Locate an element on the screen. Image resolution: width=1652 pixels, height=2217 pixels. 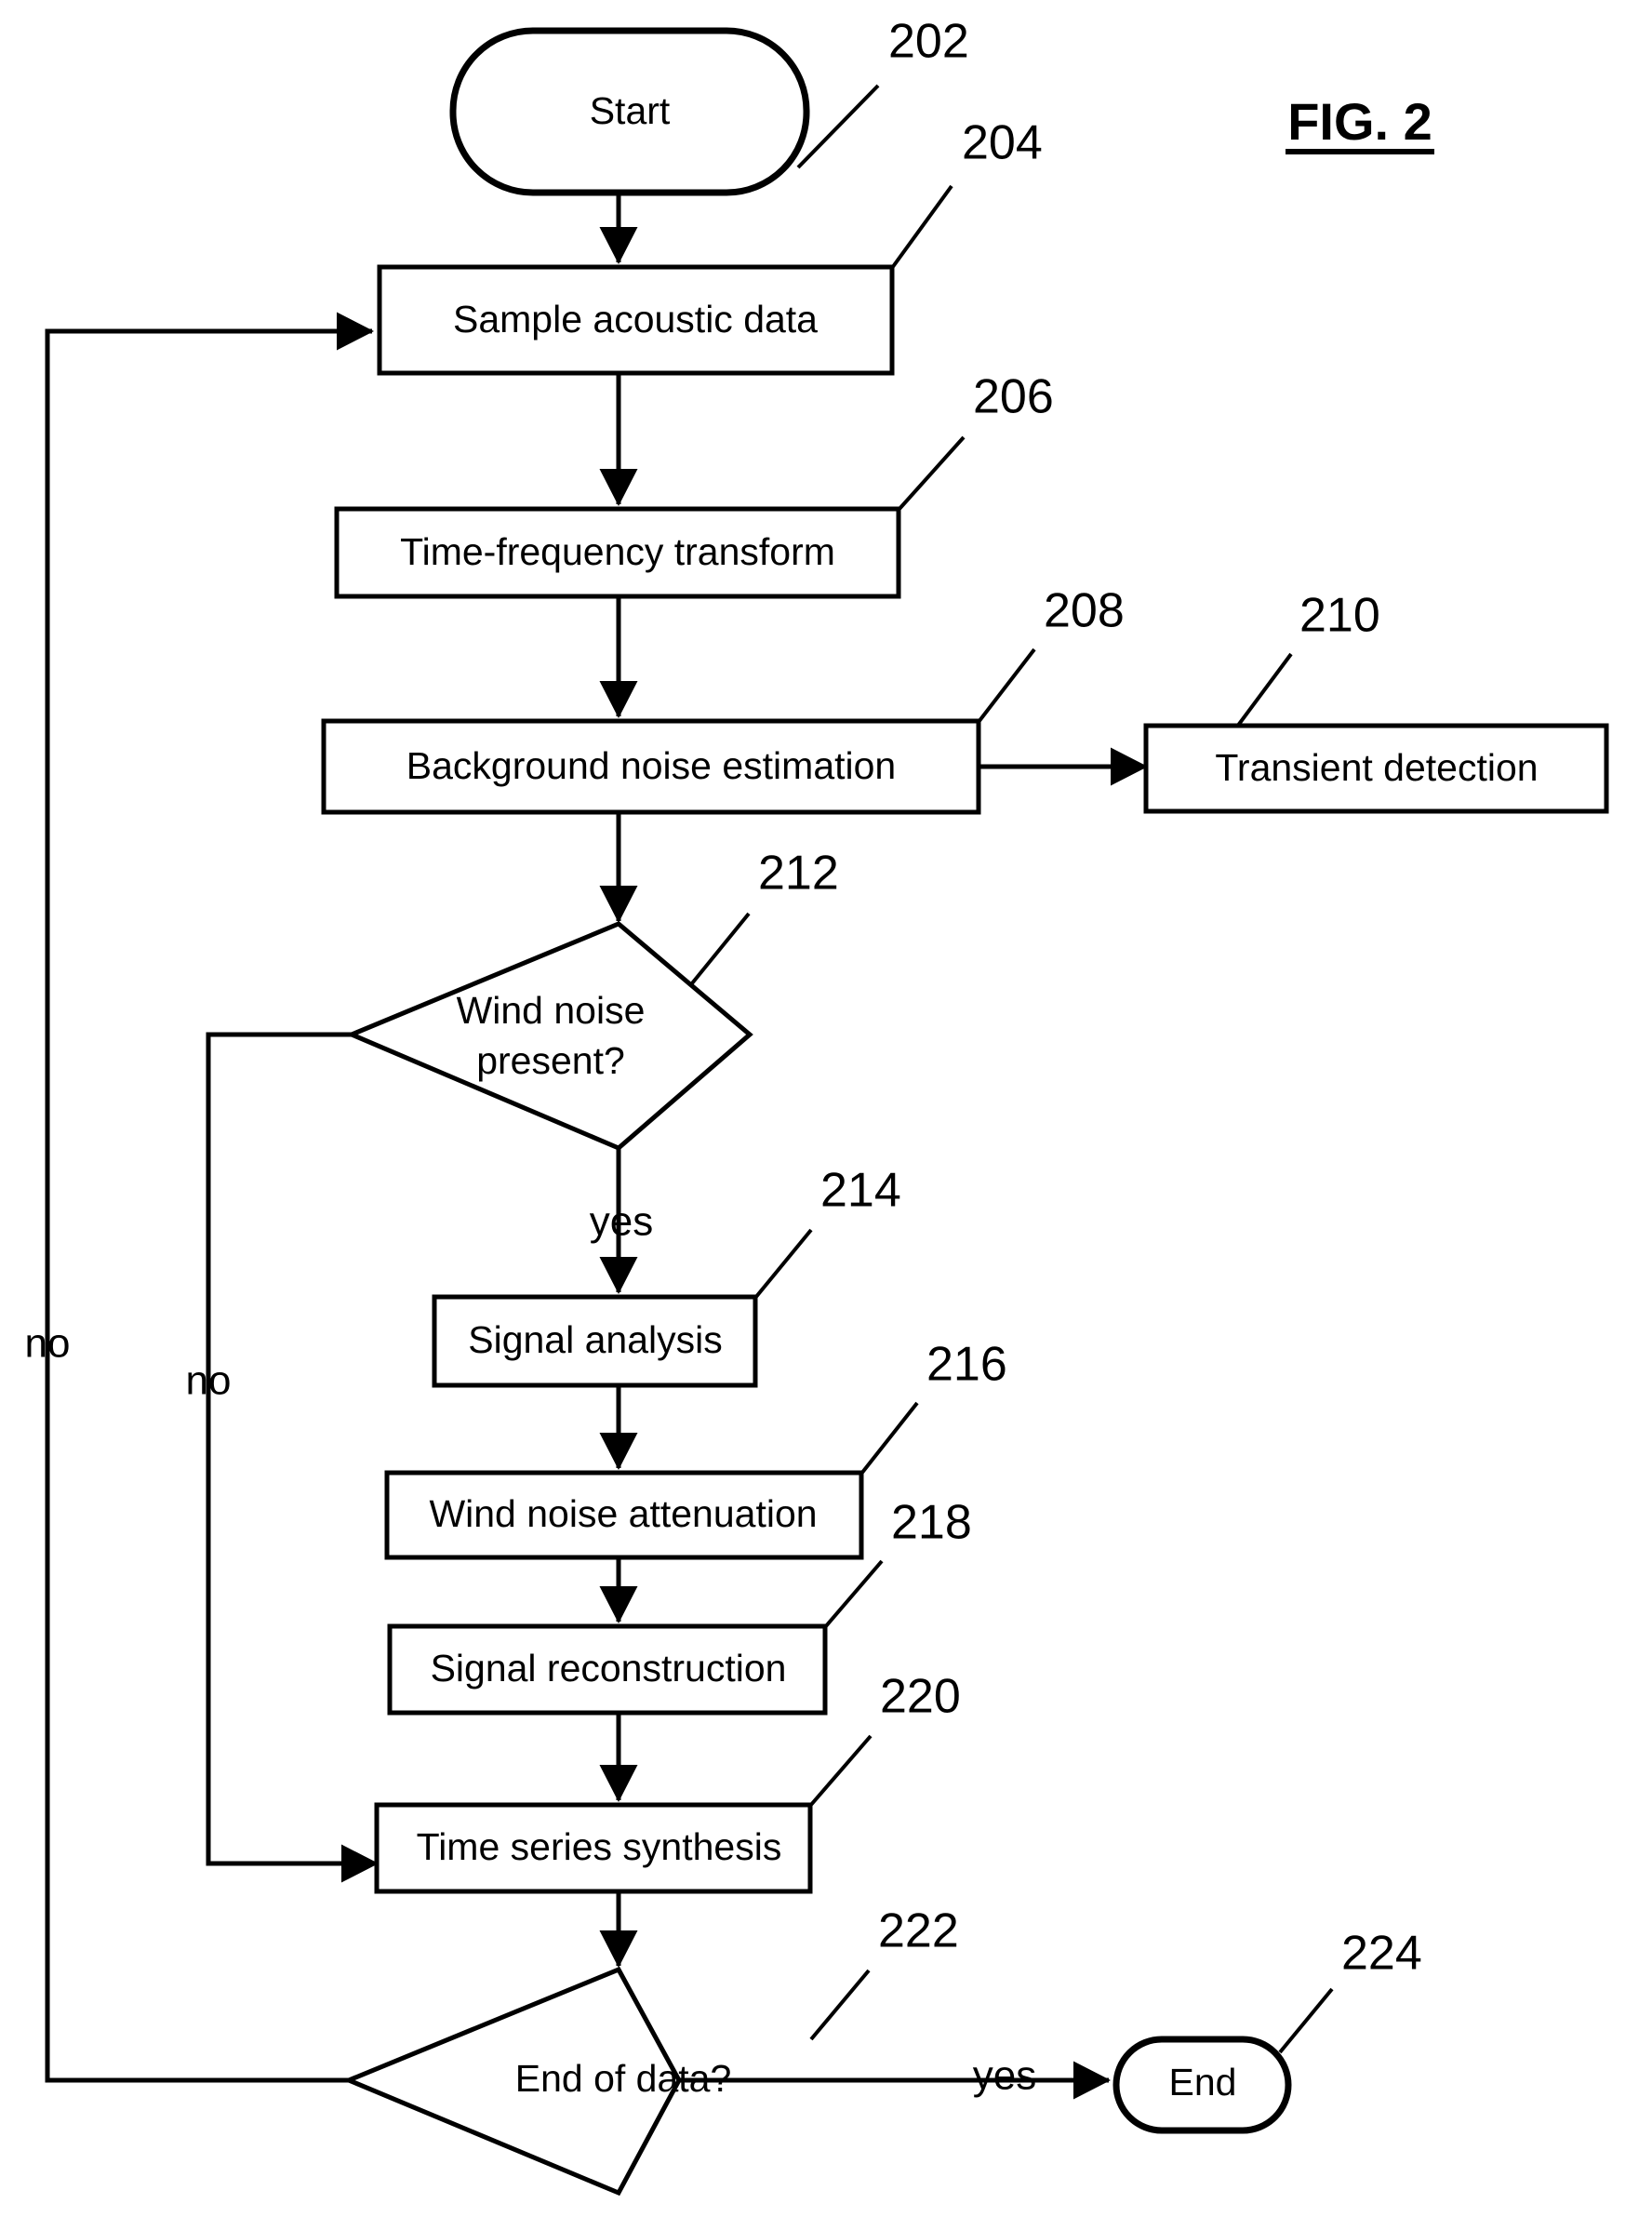
ref-number-204: 204 is located at coordinates (1002, 143).